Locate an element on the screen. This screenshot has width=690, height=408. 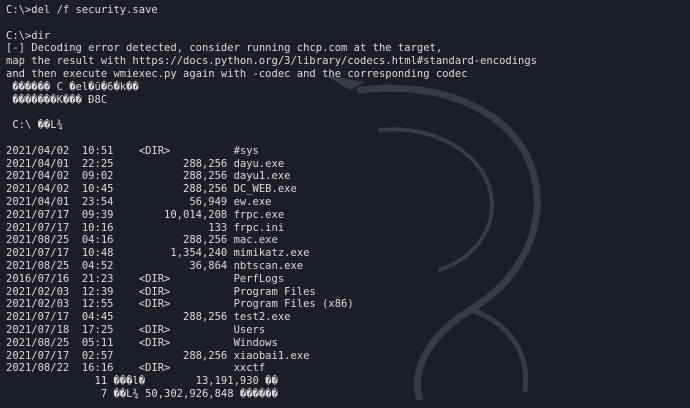
listing-row: 2021/08/25 05:11 <DIR> Windows is located at coordinates (142, 342).